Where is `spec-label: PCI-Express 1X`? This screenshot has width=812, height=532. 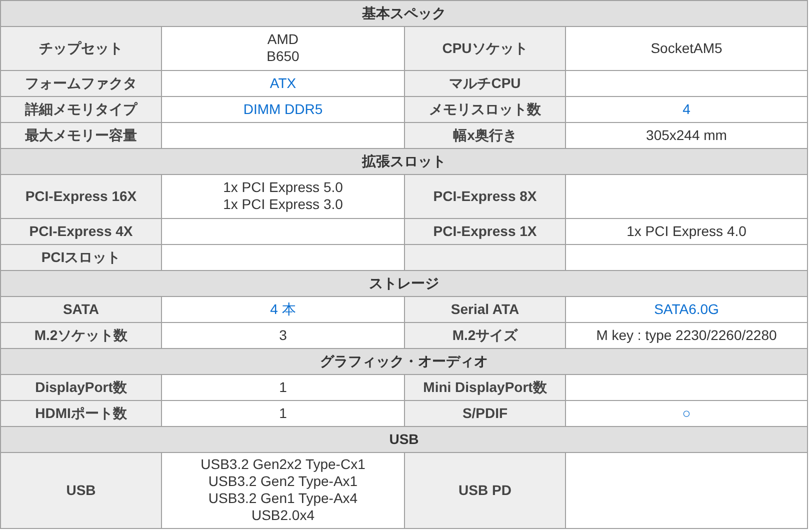
spec-label: PCI-Express 1X is located at coordinates (485, 231).